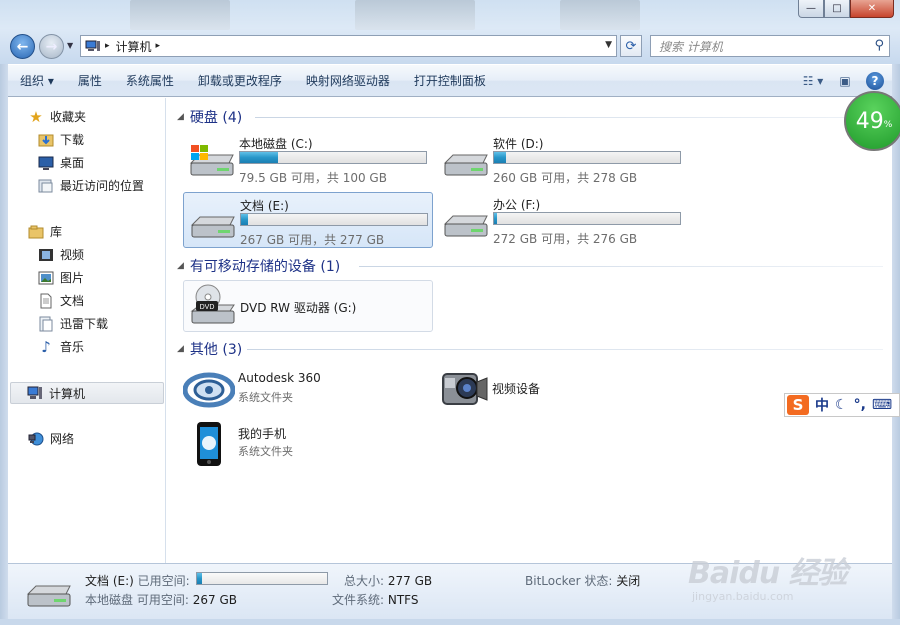  I want to click on sidebar-item-label: 音乐, so click(72, 347).